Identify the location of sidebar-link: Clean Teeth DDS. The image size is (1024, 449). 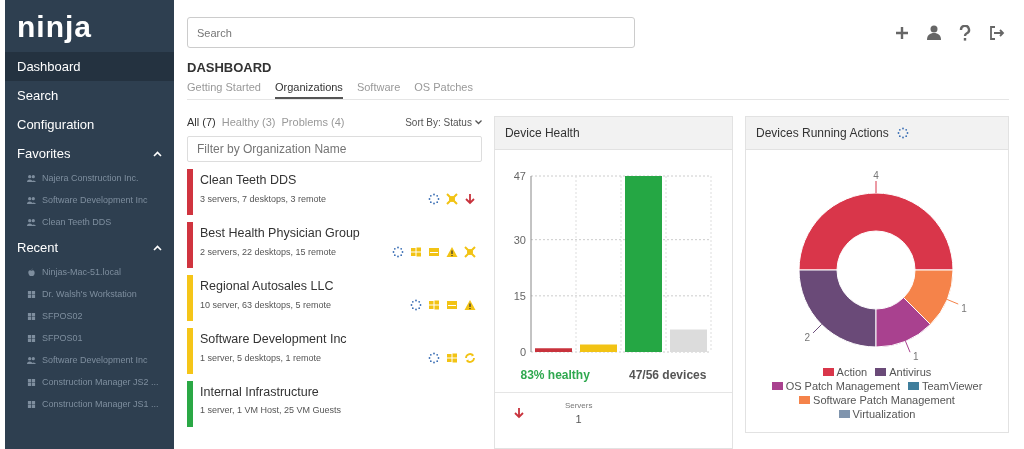
(89, 222).